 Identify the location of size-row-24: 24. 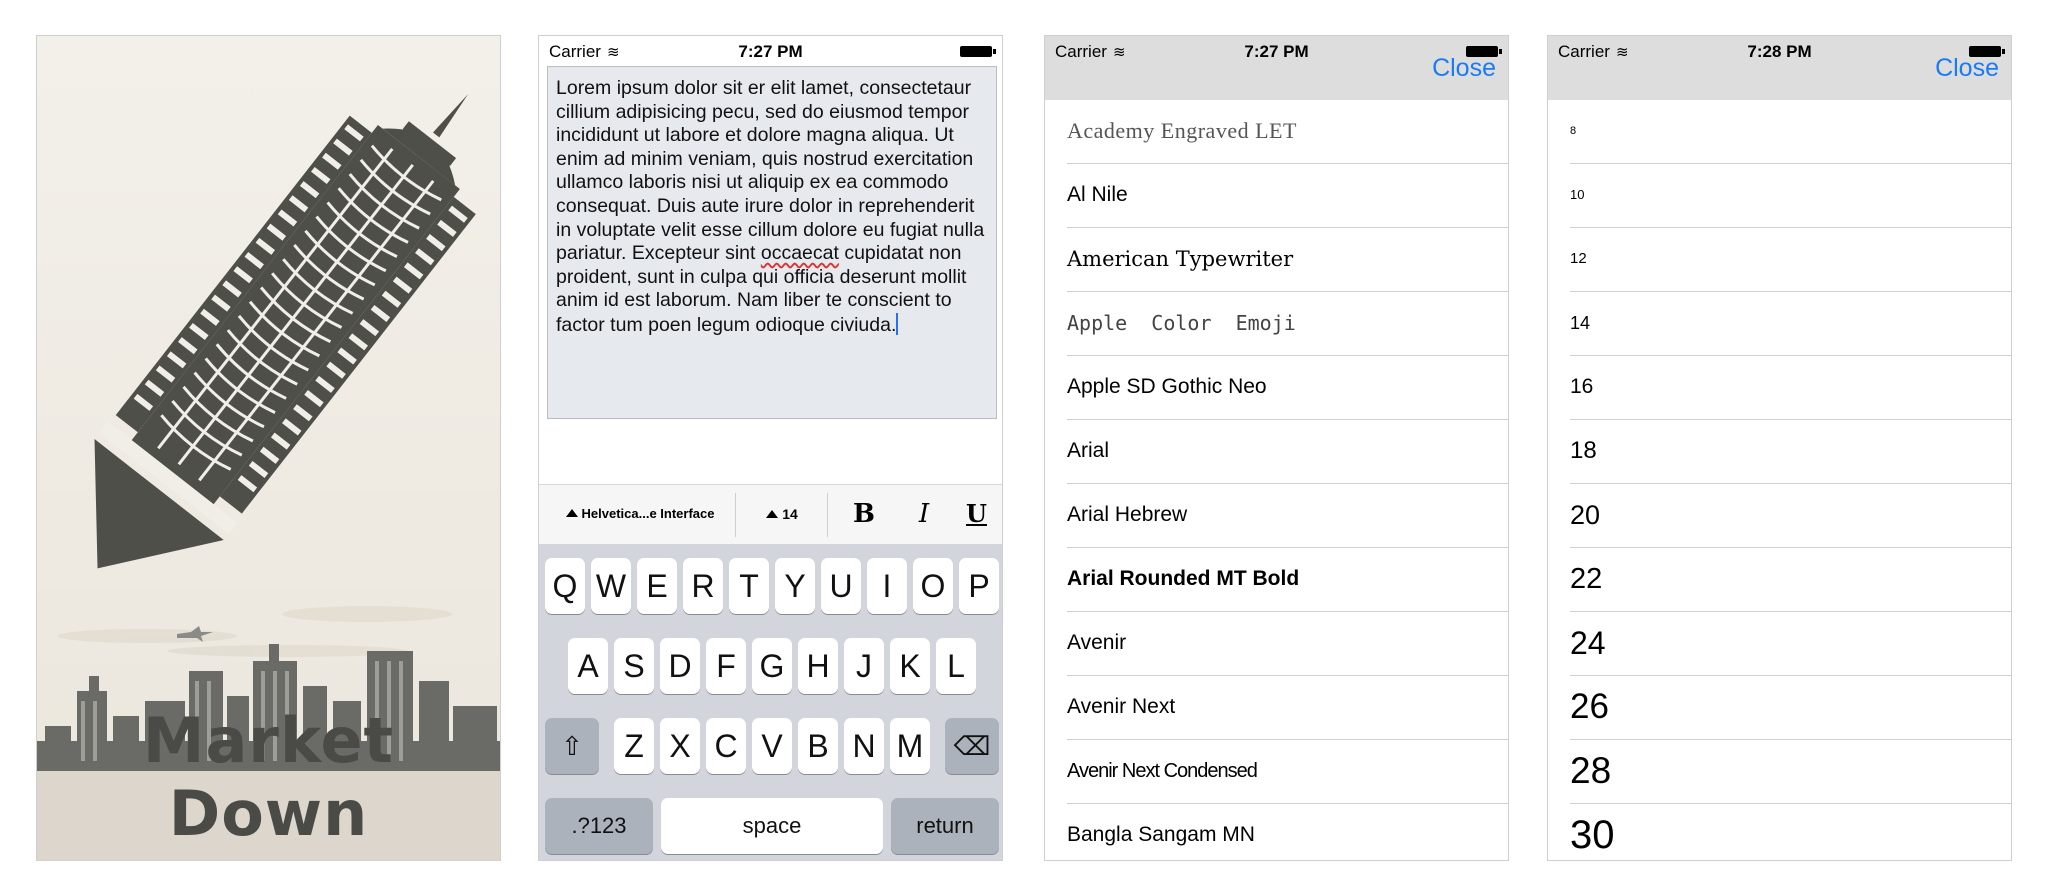
(1779, 644).